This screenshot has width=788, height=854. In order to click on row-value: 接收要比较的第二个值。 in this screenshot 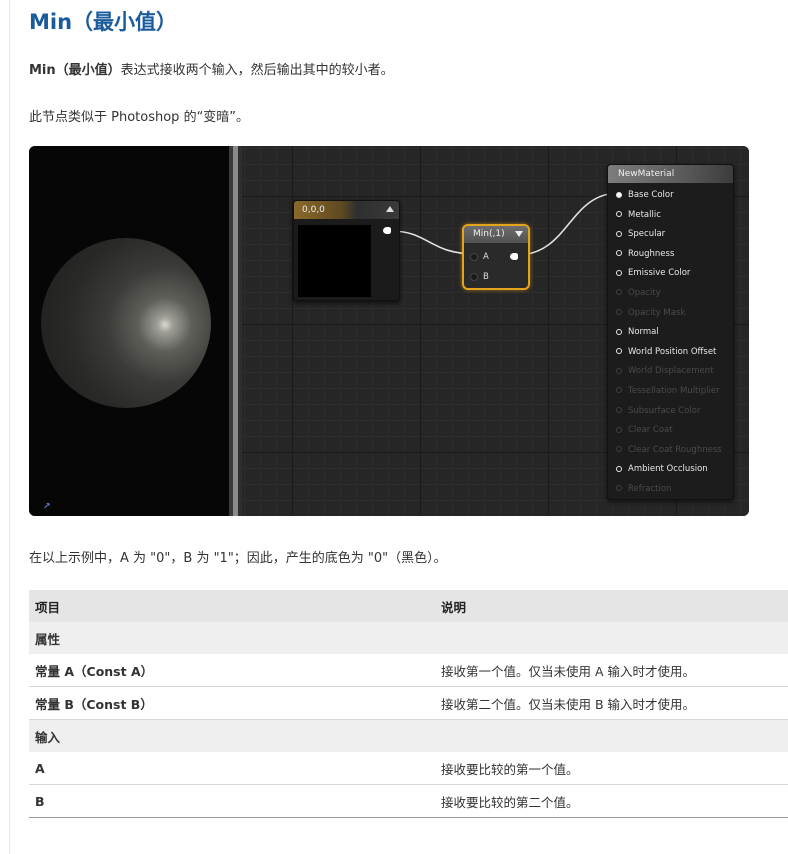, I will do `click(611, 801)`.